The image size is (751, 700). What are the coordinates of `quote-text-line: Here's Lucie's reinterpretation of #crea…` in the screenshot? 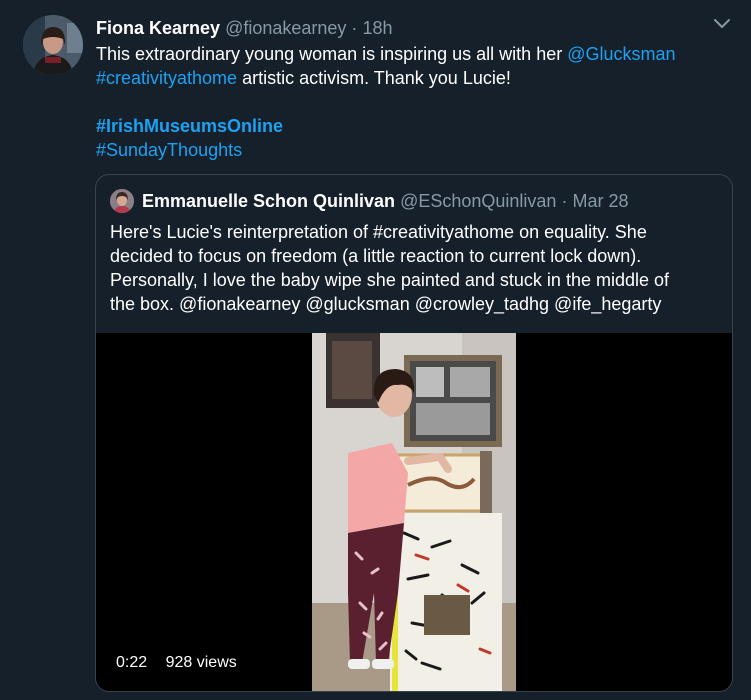 It's located at (378, 232).